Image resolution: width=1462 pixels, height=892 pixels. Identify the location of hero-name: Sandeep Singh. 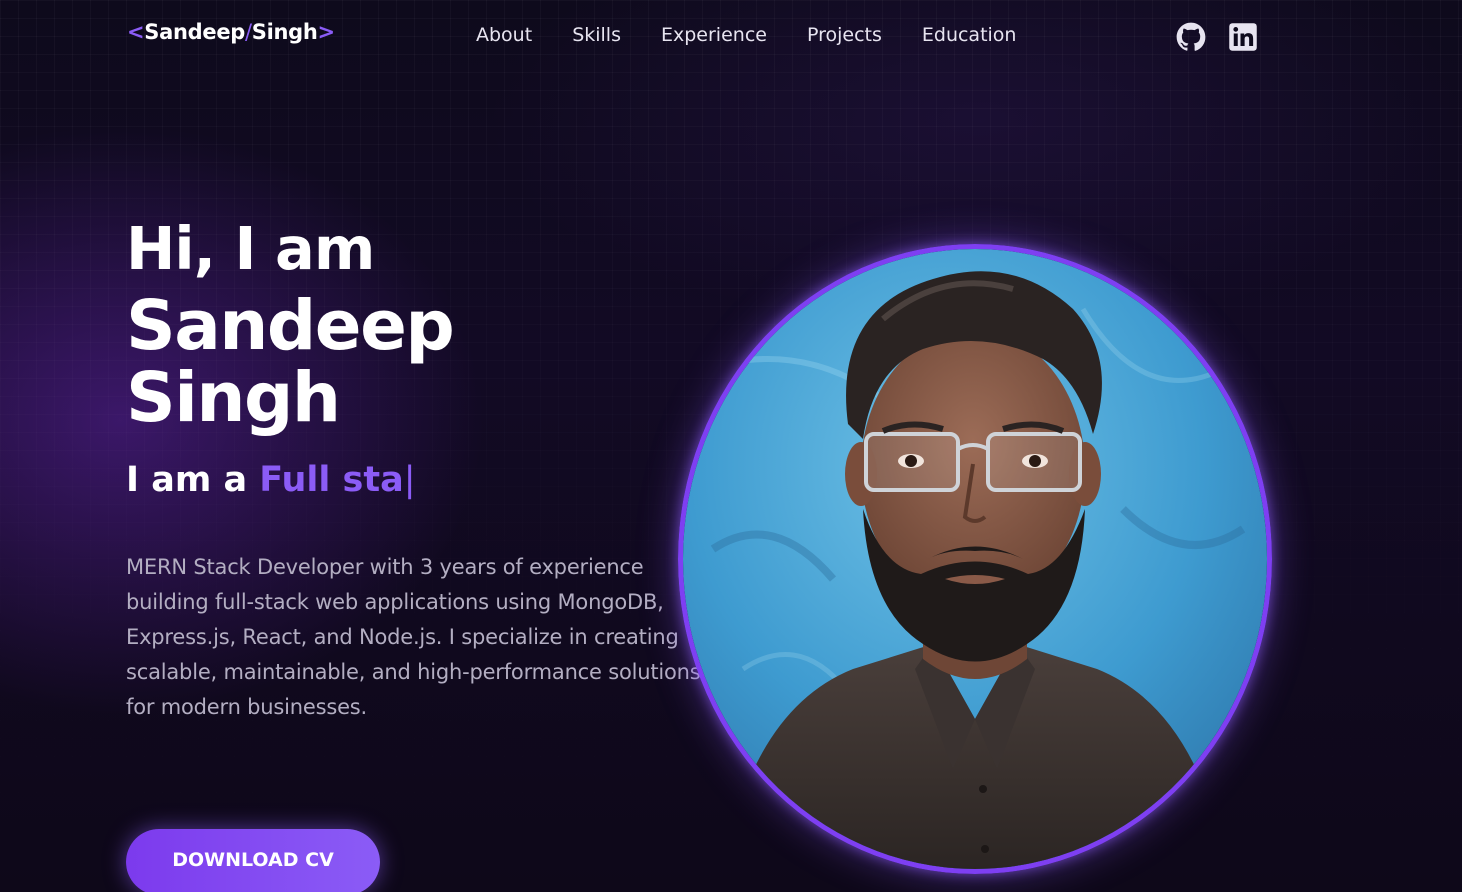
(290, 362).